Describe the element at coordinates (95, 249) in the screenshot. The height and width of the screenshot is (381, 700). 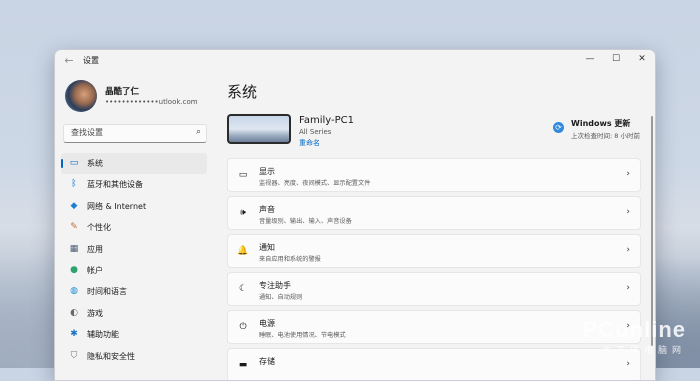
I see `sidebar-item-label: 应用` at that location.